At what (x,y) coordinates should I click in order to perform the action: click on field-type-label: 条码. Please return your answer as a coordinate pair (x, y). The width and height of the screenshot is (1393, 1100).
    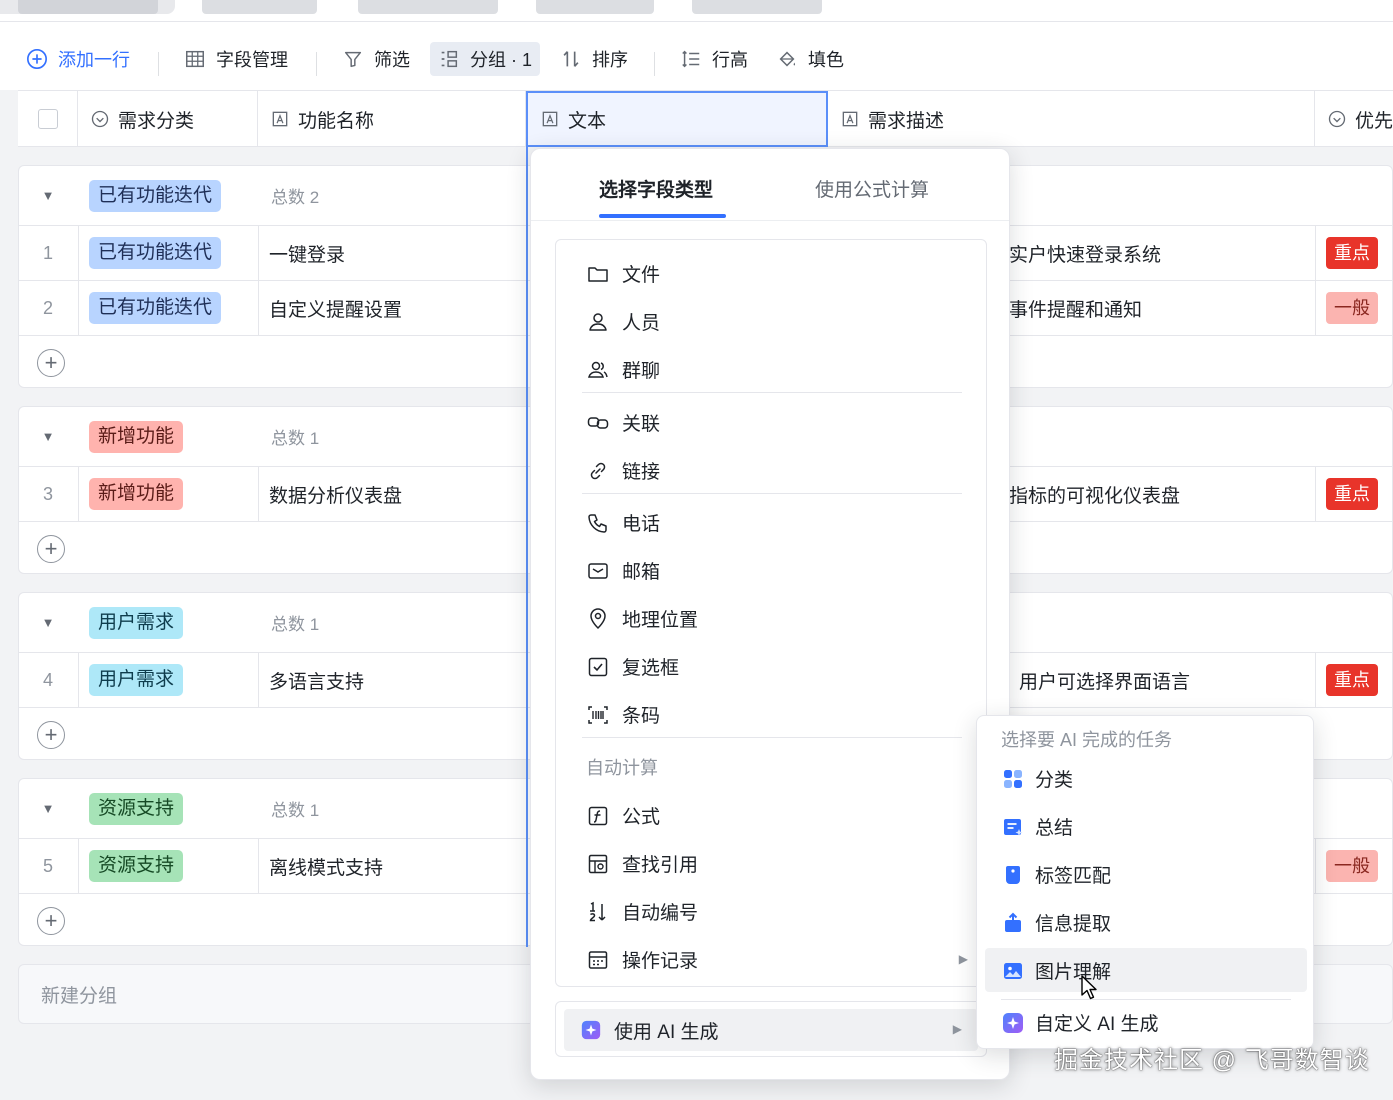
    Looking at the image, I should click on (641, 716).